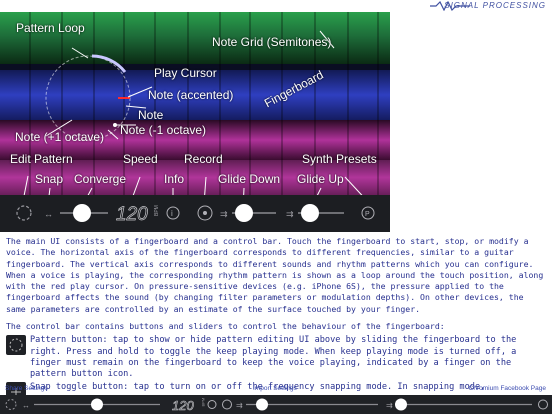  What do you see at coordinates (320, 179) in the screenshot?
I see `label-glide-up: Glide Up` at bounding box center [320, 179].